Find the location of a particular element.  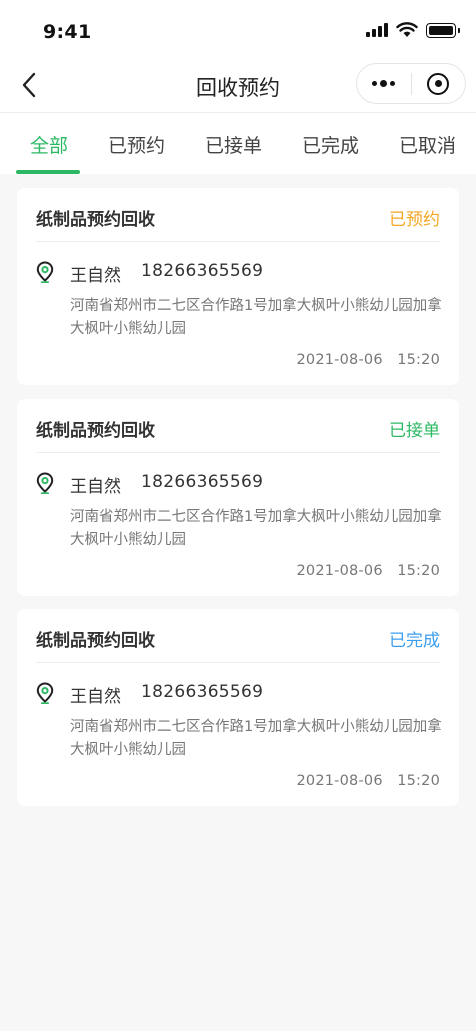

wifi-icon is located at coordinates (407, 29).